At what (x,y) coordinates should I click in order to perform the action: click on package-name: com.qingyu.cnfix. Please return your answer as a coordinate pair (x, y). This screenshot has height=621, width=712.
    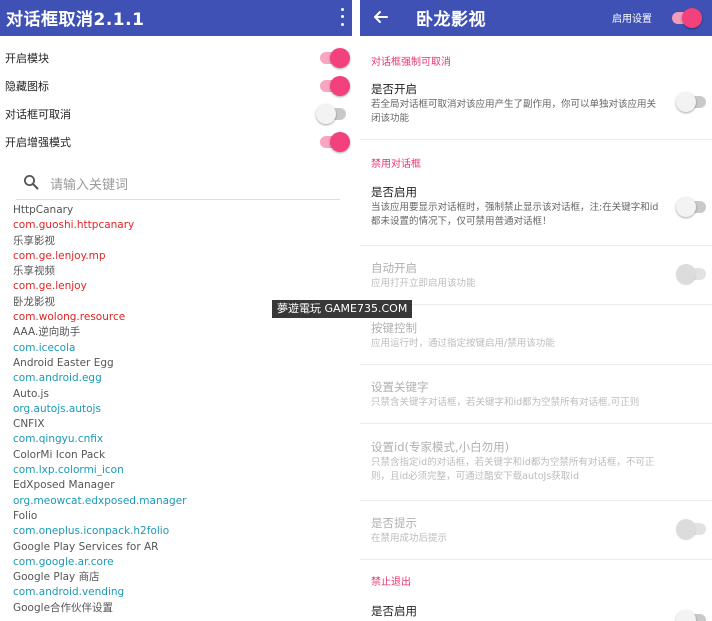
    Looking at the image, I should click on (178, 439).